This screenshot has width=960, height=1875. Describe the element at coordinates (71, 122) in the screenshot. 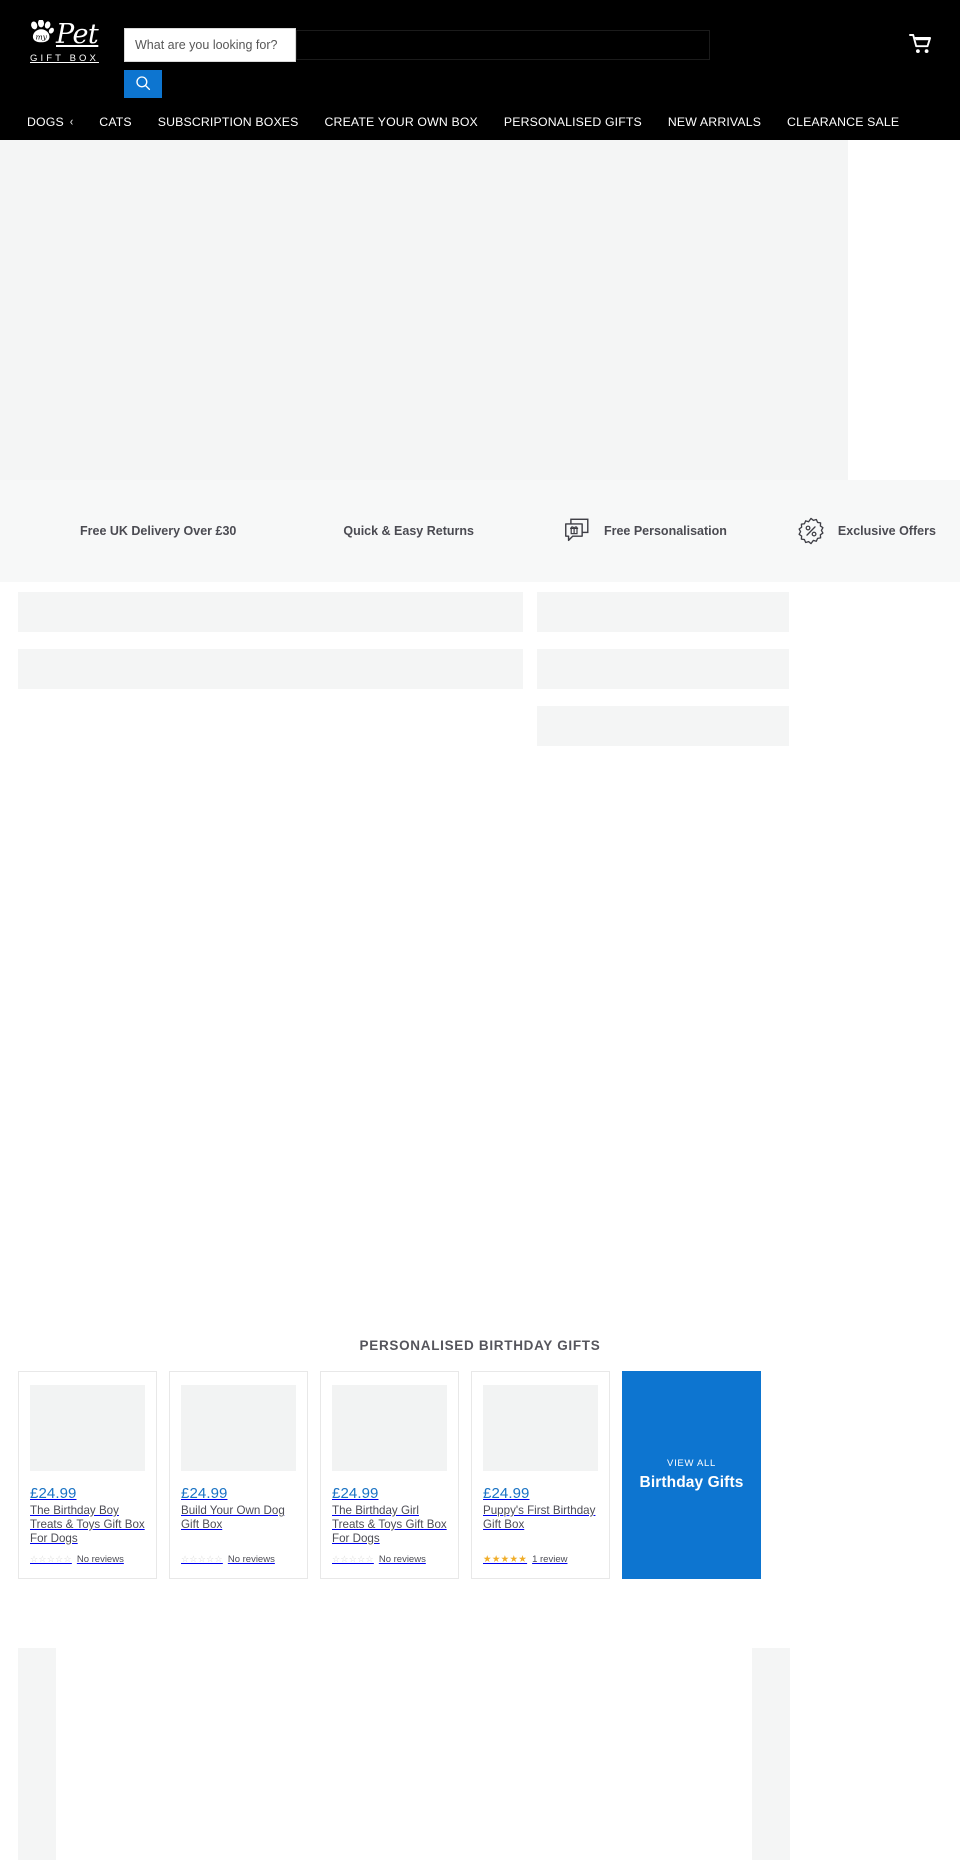

I see `chevron-left-icon: ‹` at that location.